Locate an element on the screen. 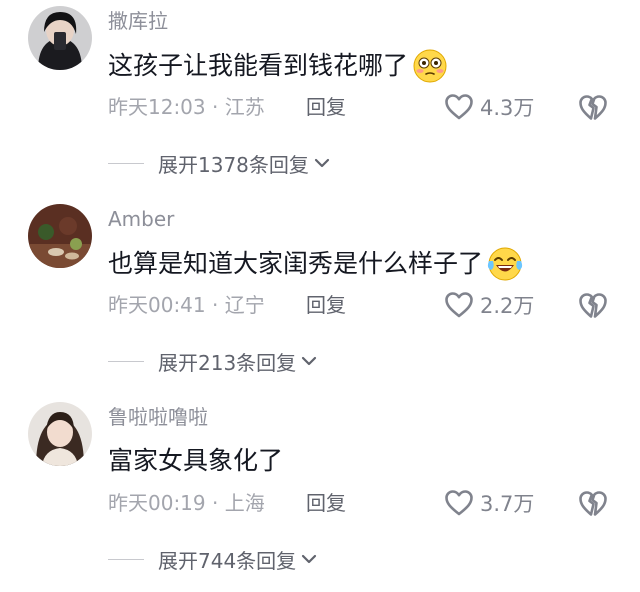 This screenshot has height=592, width=640. expand-replies-button: 展开1378条回复 is located at coordinates (219, 163).